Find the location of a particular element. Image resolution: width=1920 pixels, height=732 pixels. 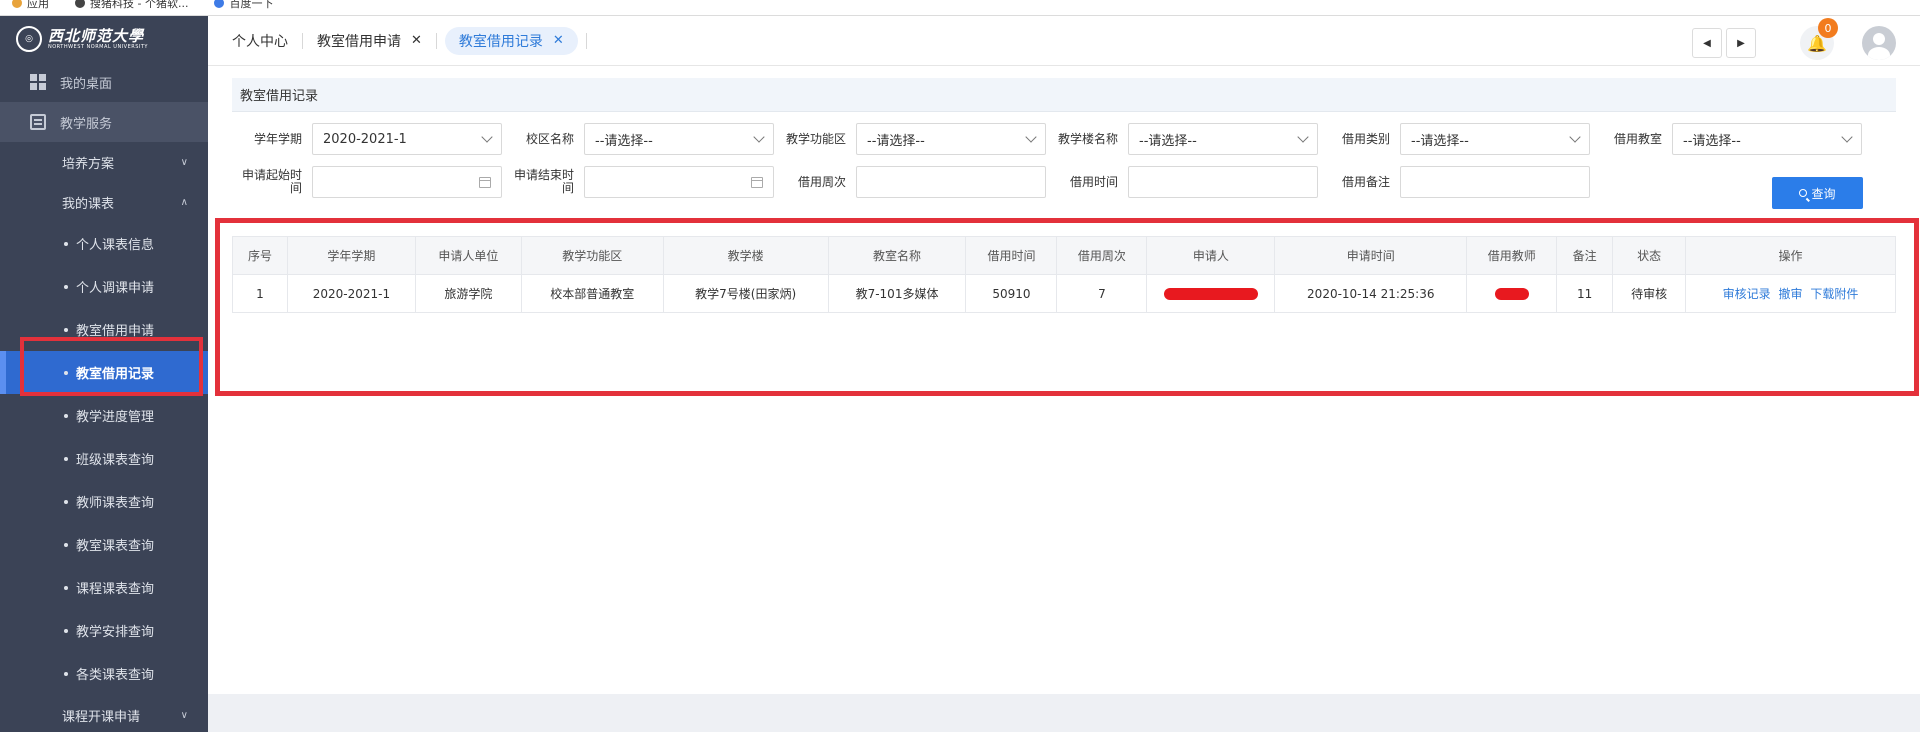

logo-name-en: NORTHWEST NORMAL UNIVERSITY is located at coordinates (98, 46).